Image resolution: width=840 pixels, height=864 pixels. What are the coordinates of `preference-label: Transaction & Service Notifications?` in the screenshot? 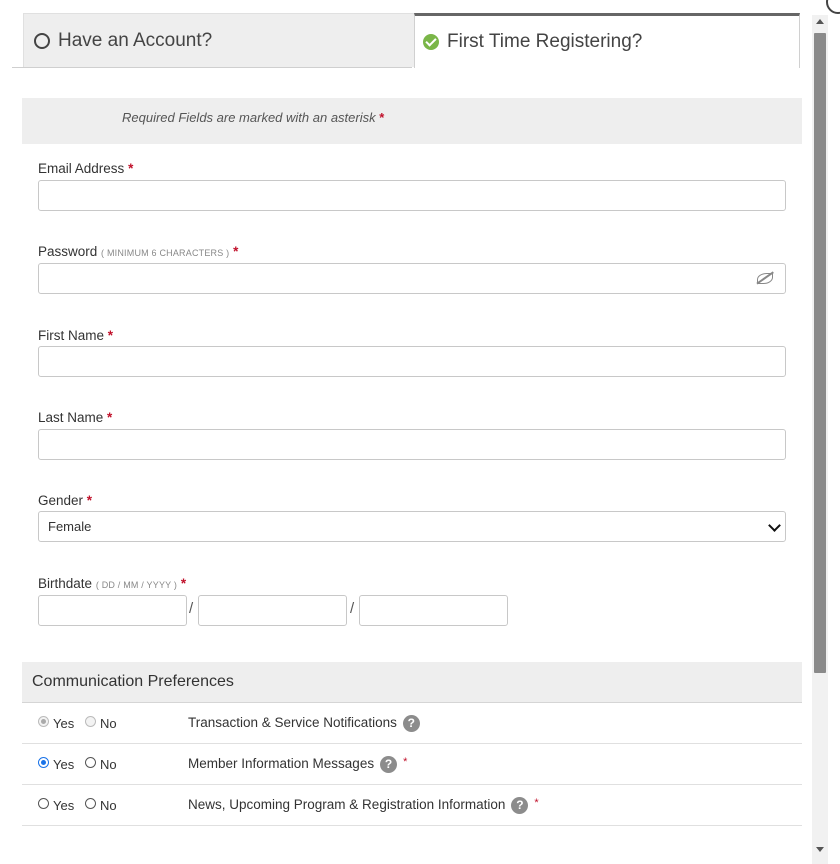 It's located at (307, 723).